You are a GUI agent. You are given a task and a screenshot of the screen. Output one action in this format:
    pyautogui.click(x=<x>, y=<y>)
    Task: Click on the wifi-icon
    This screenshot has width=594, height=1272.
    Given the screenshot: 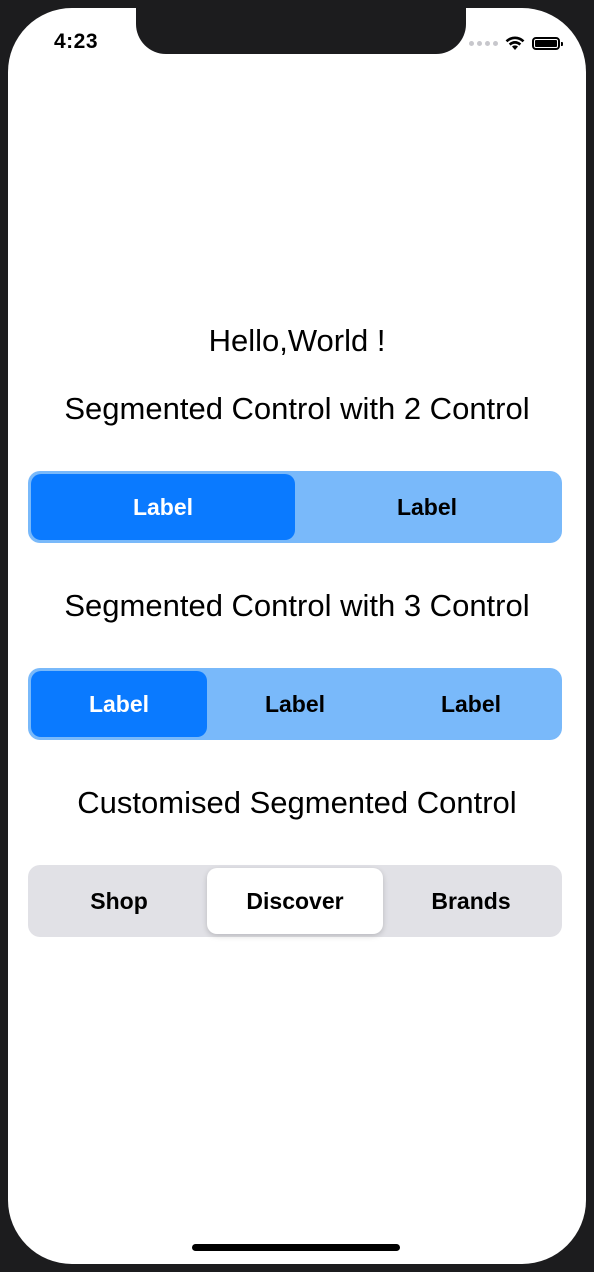 What is the action you would take?
    pyautogui.click(x=515, y=43)
    